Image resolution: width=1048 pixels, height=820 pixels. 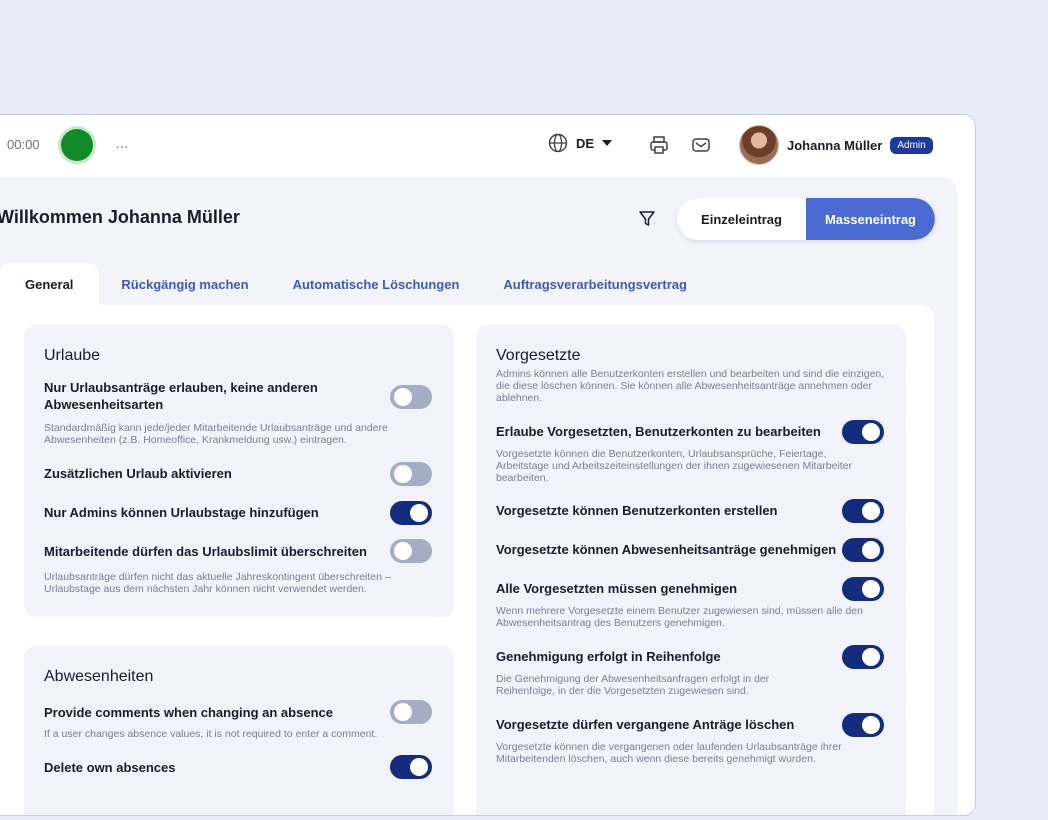 What do you see at coordinates (863, 589) in the screenshot?
I see `toggle-all-must-approve` at bounding box center [863, 589].